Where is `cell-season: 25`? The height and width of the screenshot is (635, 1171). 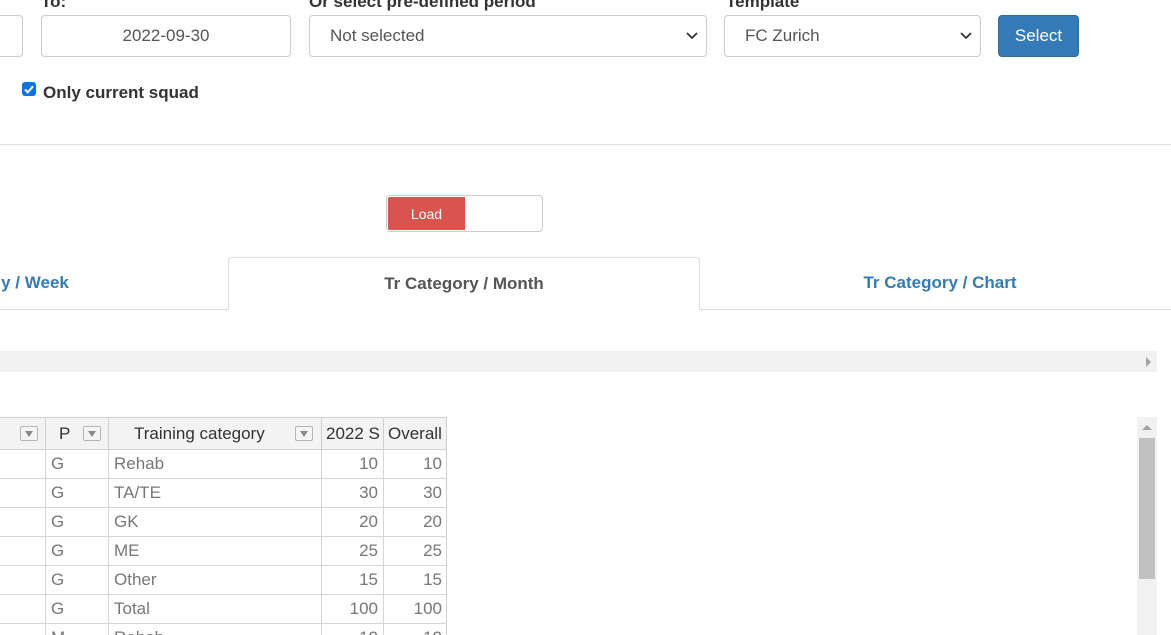 cell-season: 25 is located at coordinates (353, 551).